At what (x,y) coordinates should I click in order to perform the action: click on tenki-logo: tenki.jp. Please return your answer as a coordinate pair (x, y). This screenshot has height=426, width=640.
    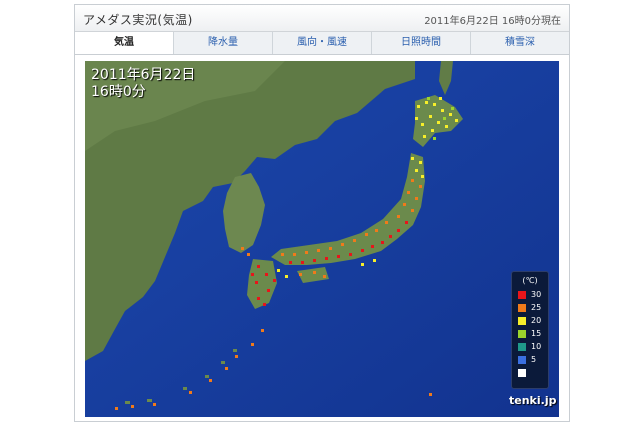
    Looking at the image, I should click on (532, 400).